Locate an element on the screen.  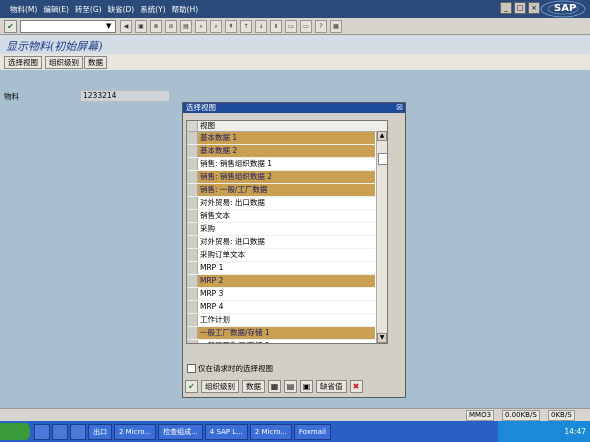
find-icon: ⌕ is located at coordinates (201, 26).